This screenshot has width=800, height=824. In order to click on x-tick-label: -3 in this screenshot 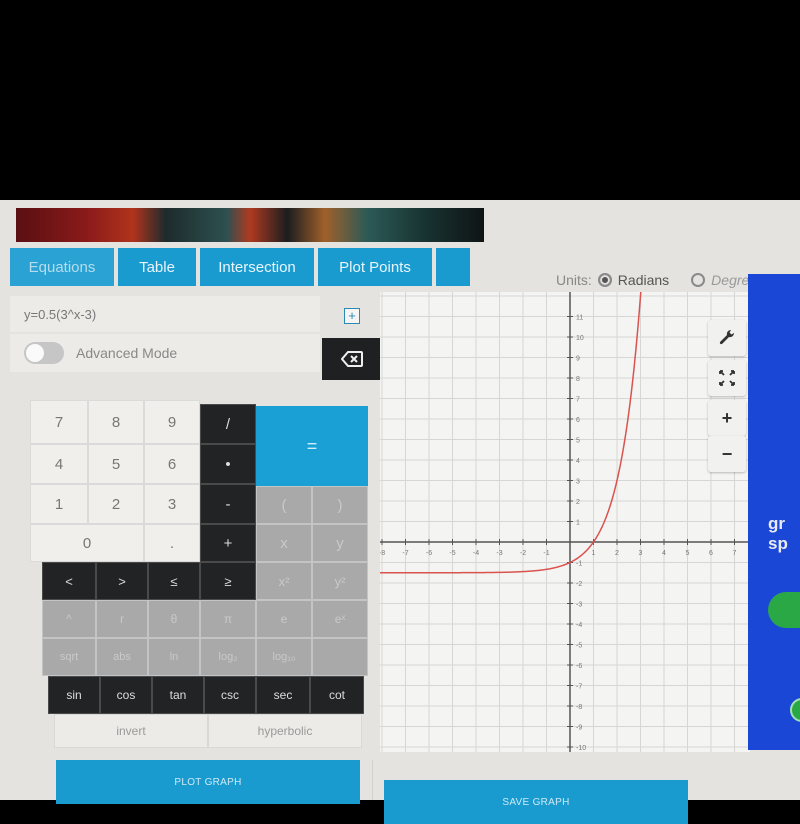, I will do `click(499, 553)`.